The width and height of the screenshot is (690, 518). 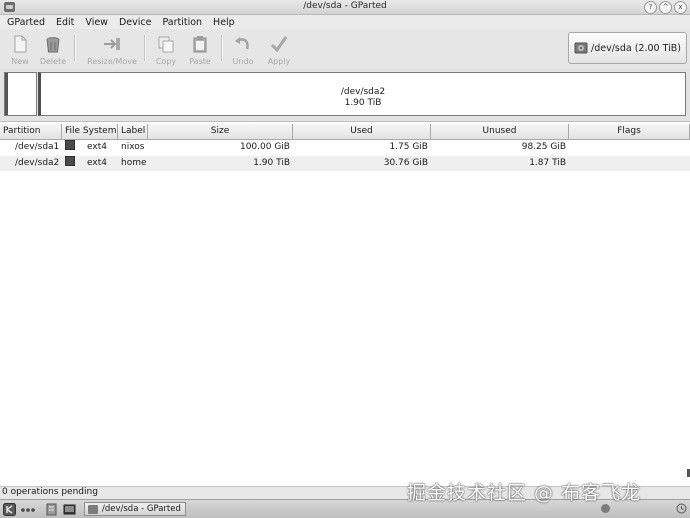 I want to click on column-header-used: Used, so click(x=362, y=131).